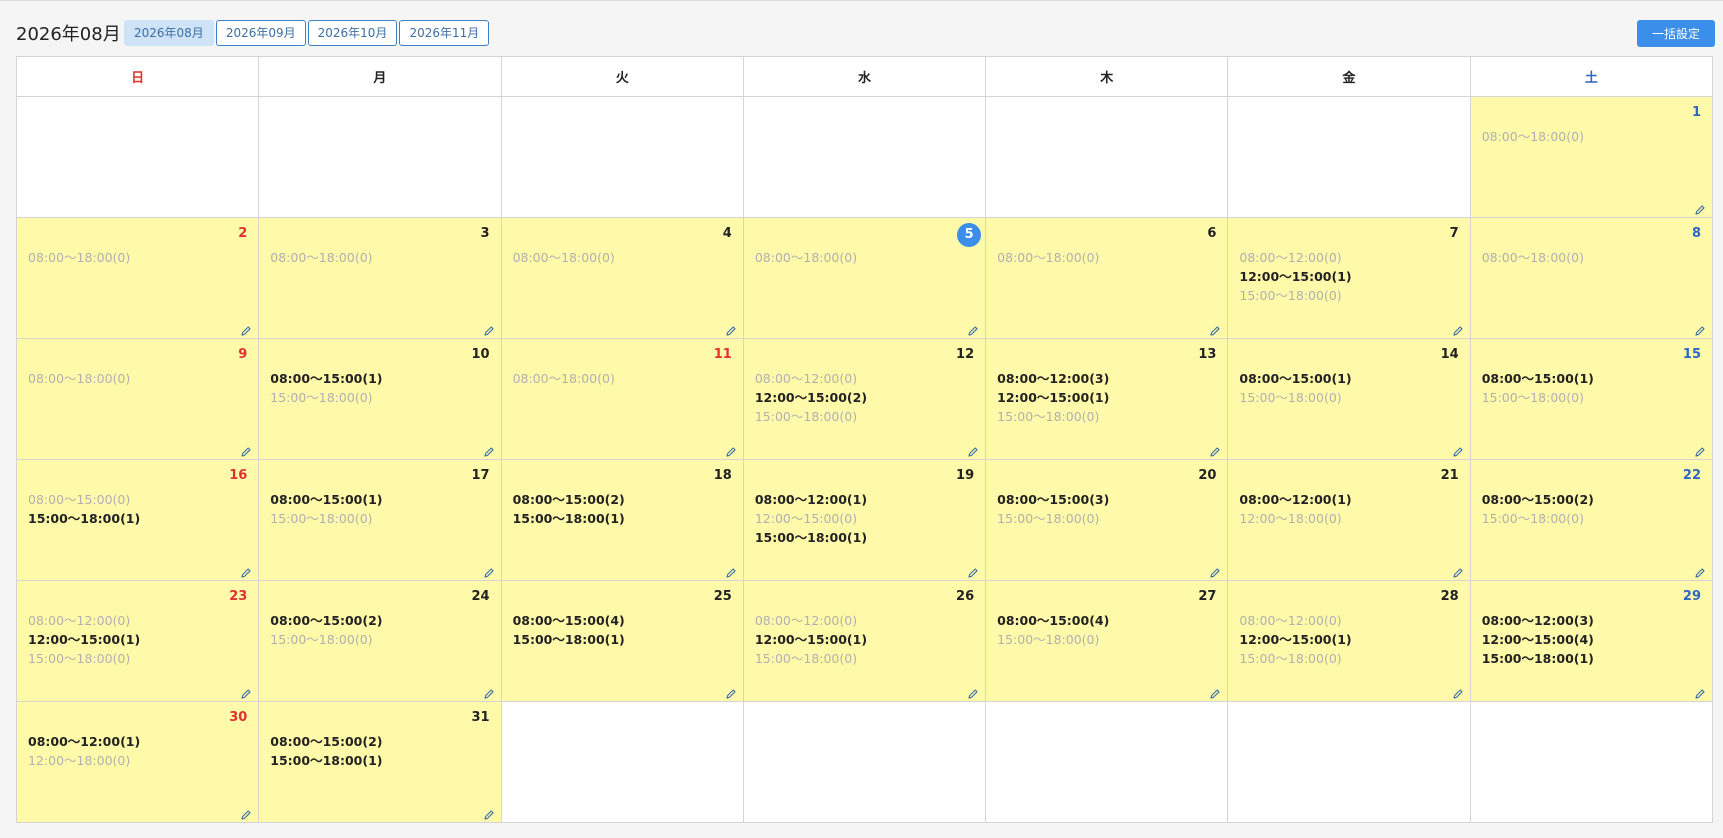 This screenshot has height=838, width=1723. I want to click on calendar-day-cell: 10 08:00〜15:00(1) 15:00〜18:00(0), so click(380, 399).